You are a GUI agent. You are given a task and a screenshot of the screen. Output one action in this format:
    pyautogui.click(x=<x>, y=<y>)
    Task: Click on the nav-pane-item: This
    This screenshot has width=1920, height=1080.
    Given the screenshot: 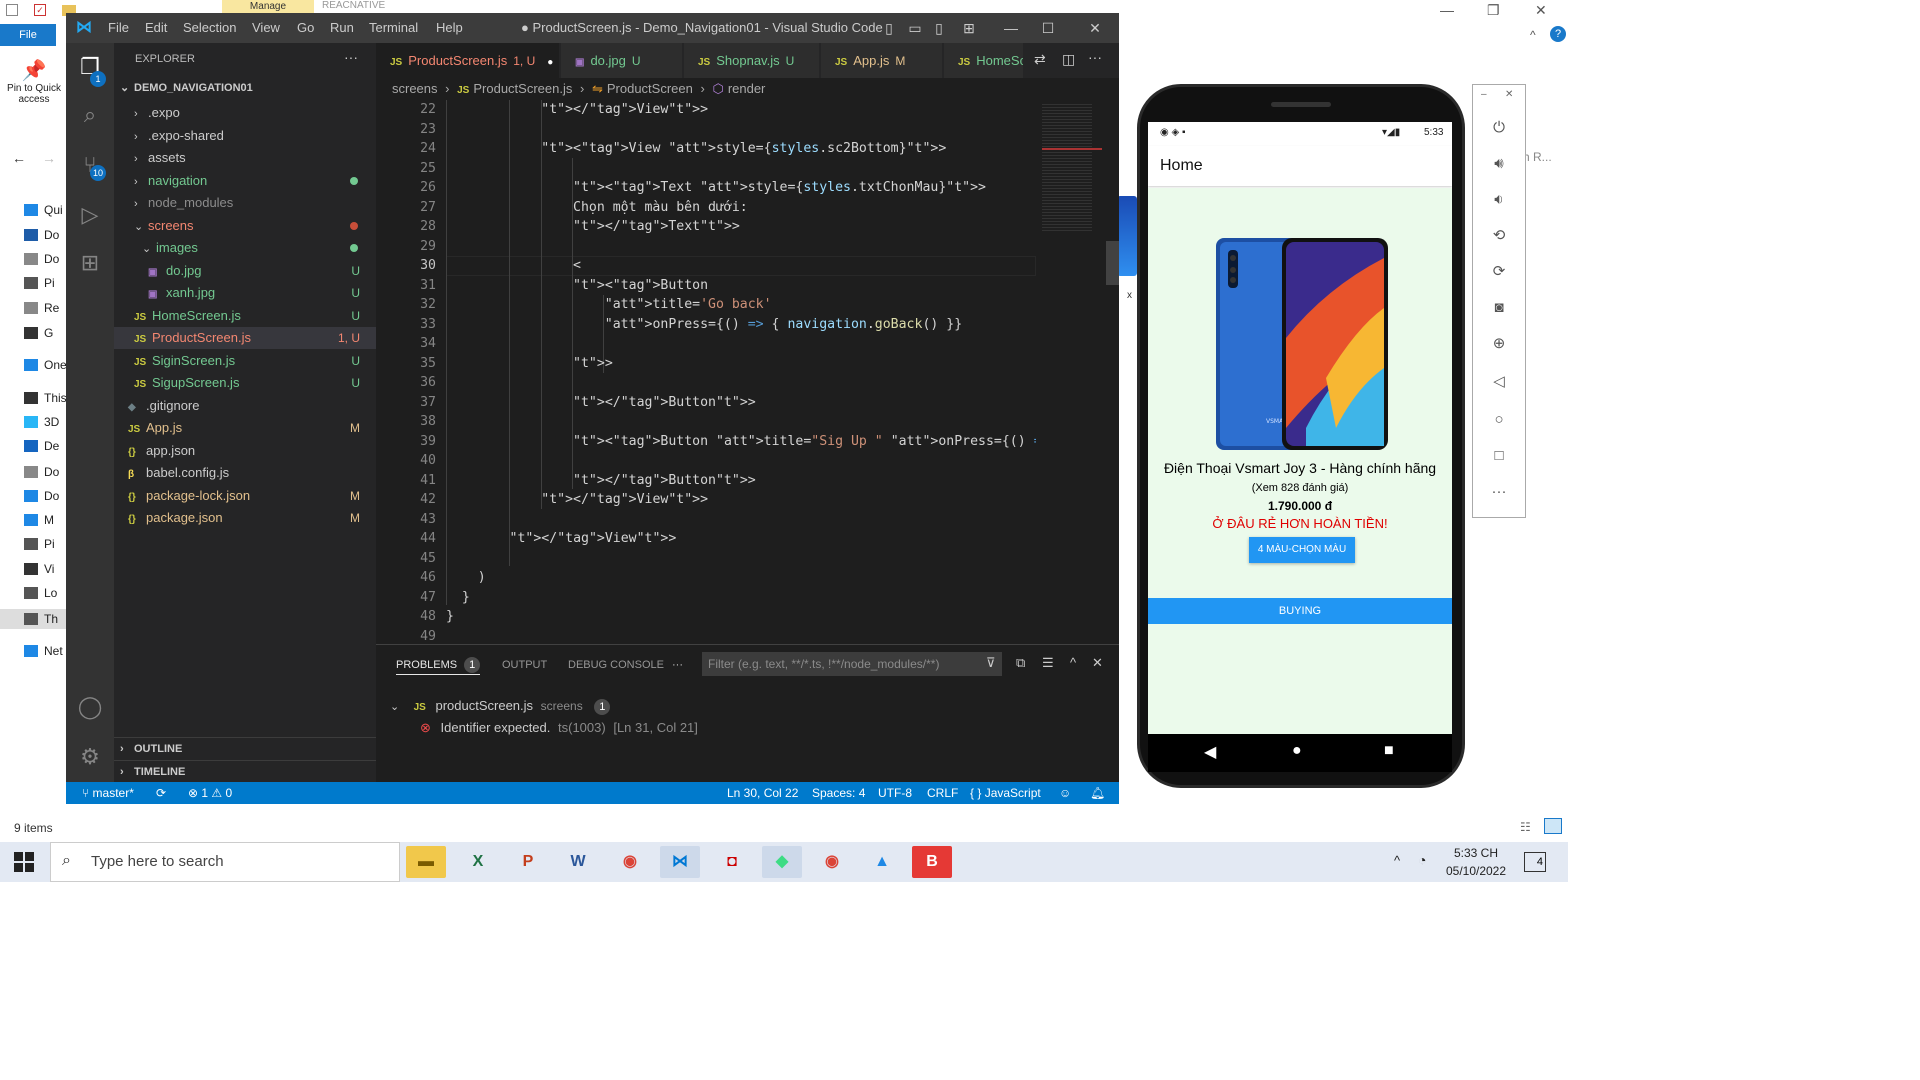 What is the action you would take?
    pyautogui.click(x=46, y=398)
    